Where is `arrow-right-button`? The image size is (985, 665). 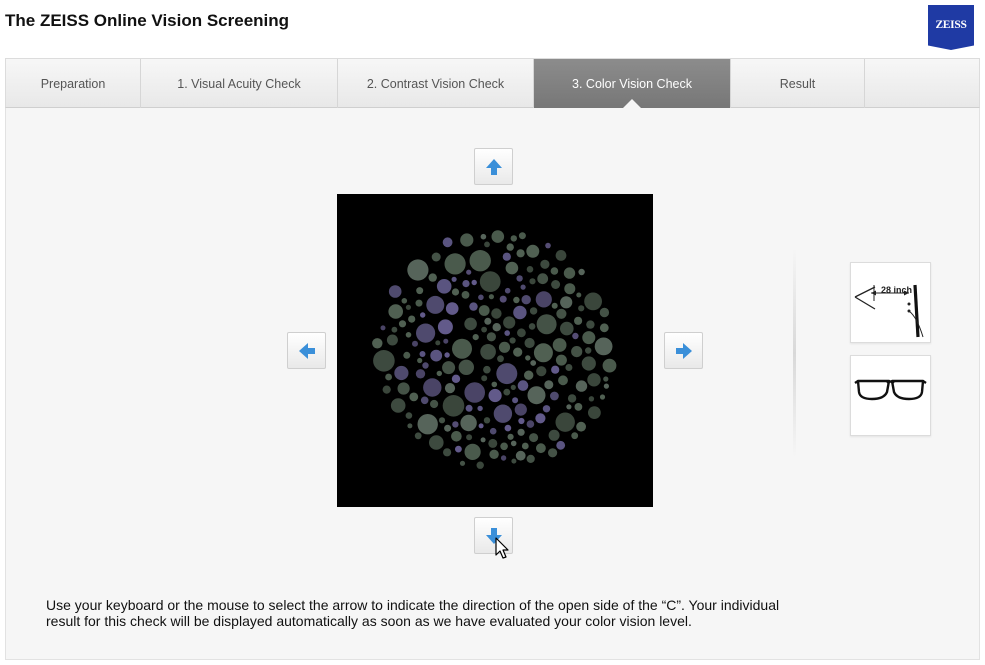 arrow-right-button is located at coordinates (683, 350).